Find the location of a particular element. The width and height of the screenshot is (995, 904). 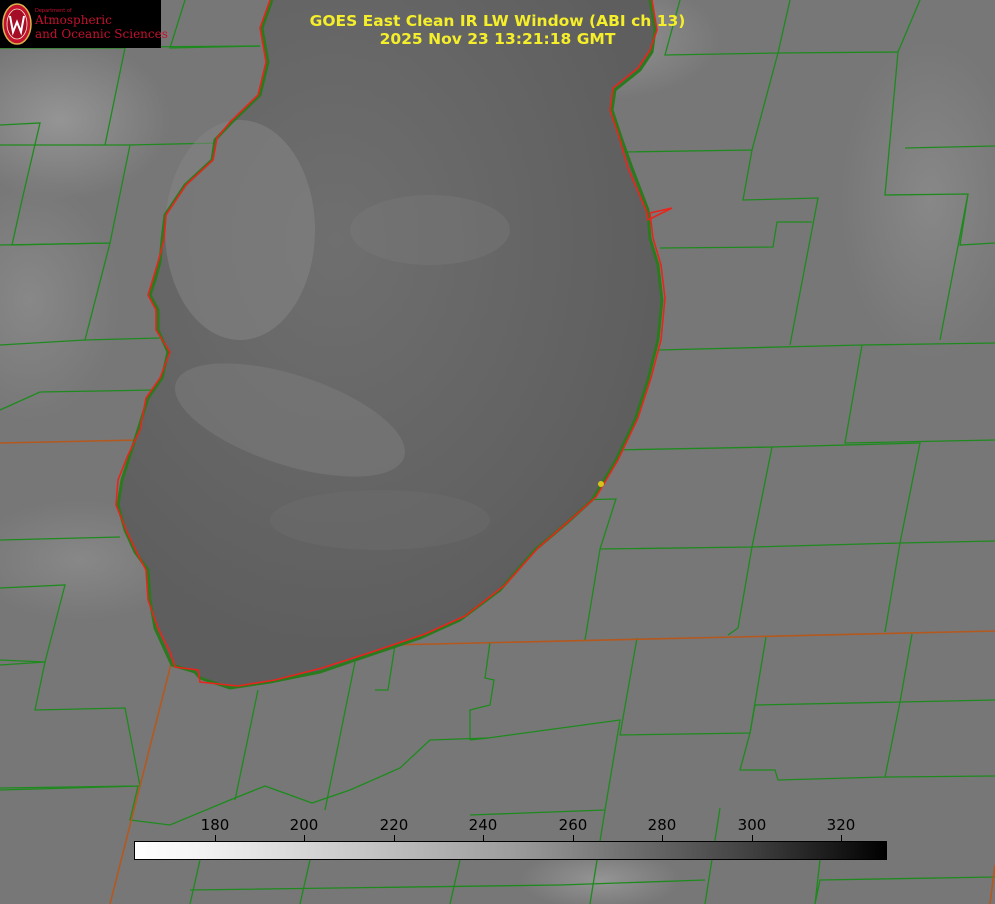

colorbar-tick-label: 320 is located at coordinates (841, 825).